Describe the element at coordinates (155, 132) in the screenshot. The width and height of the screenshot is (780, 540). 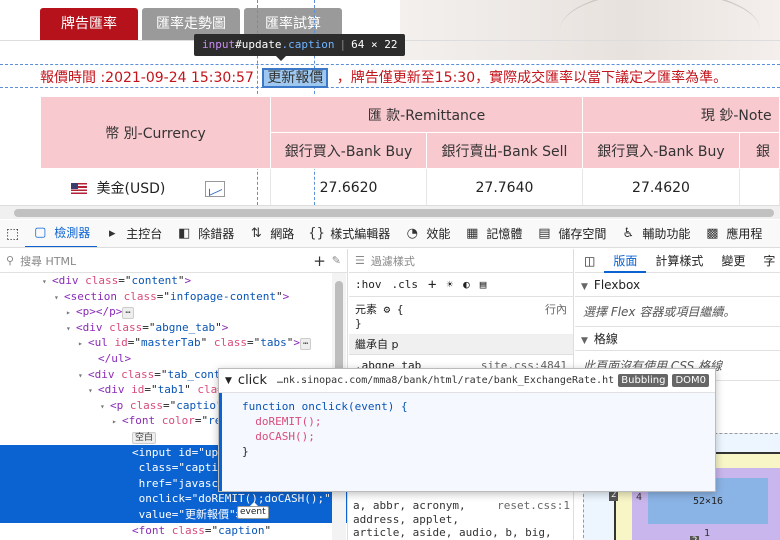
I see `currency-header: 幣 別-Currency` at that location.